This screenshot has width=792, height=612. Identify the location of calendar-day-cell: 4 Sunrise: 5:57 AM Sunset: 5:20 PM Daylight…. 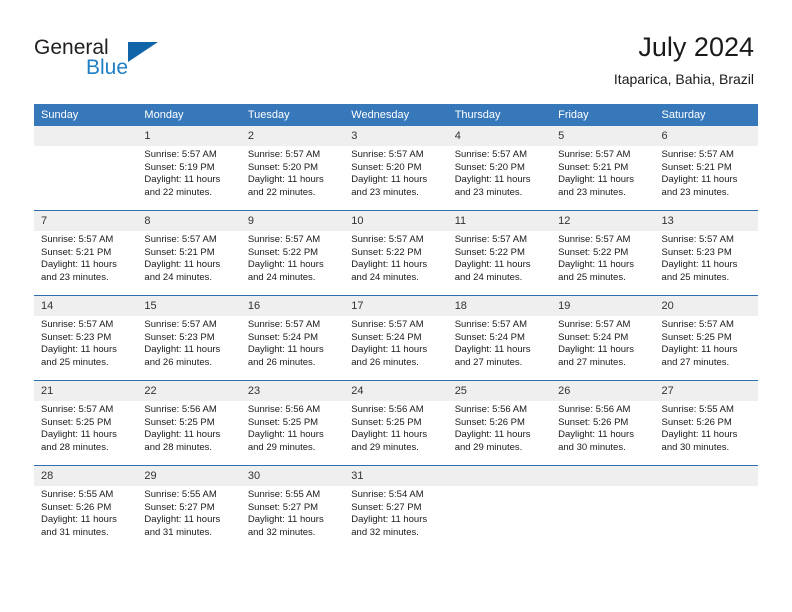
(499, 168).